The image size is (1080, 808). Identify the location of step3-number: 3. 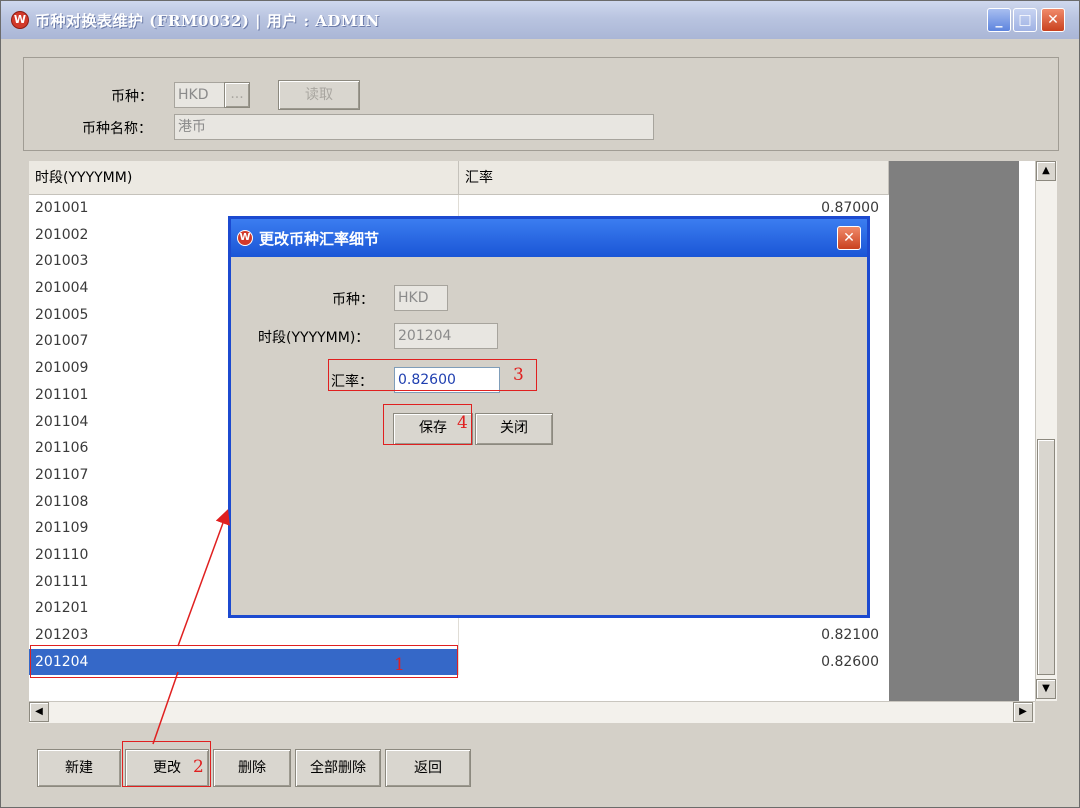
(518, 375).